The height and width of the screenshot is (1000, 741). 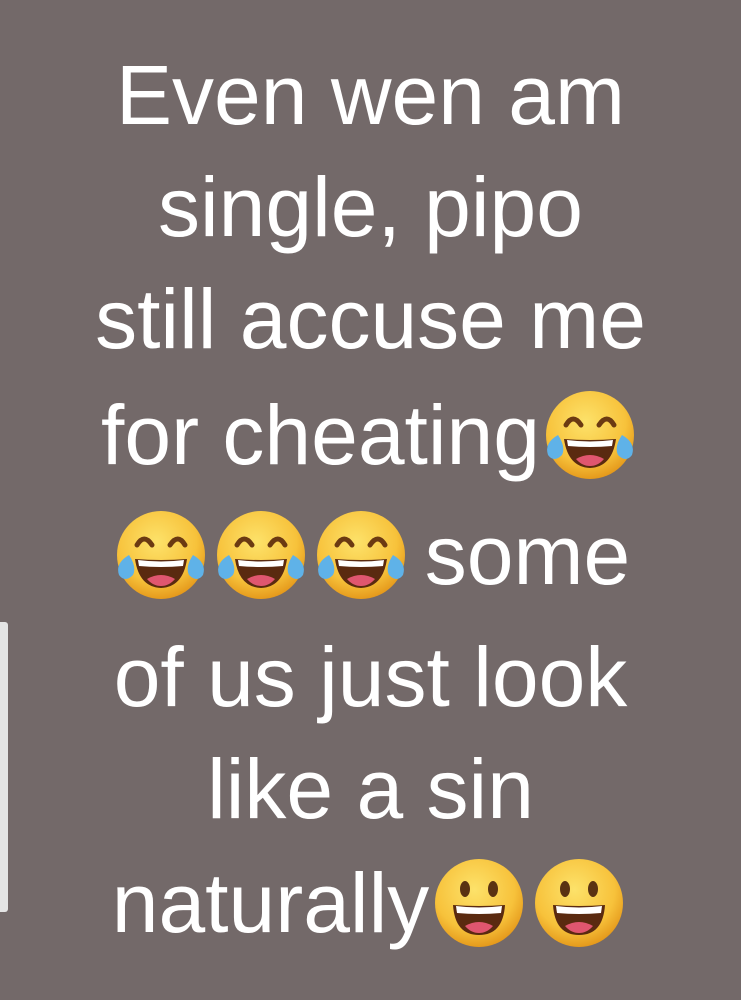 I want to click on meme-line-6: of us just look, so click(x=370, y=677).